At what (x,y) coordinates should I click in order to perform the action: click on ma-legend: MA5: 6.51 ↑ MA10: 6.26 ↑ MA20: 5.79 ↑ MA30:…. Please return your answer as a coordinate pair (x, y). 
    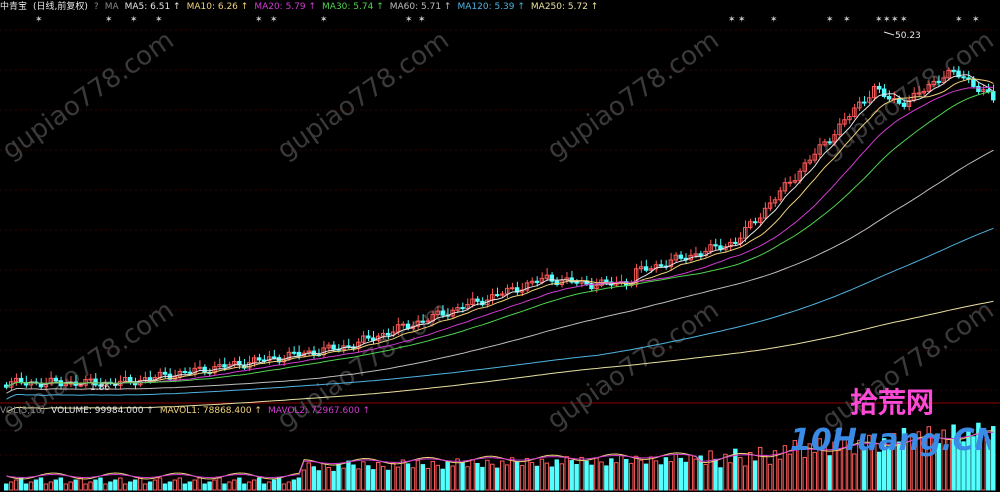
    Looking at the image, I should click on (365, 7).